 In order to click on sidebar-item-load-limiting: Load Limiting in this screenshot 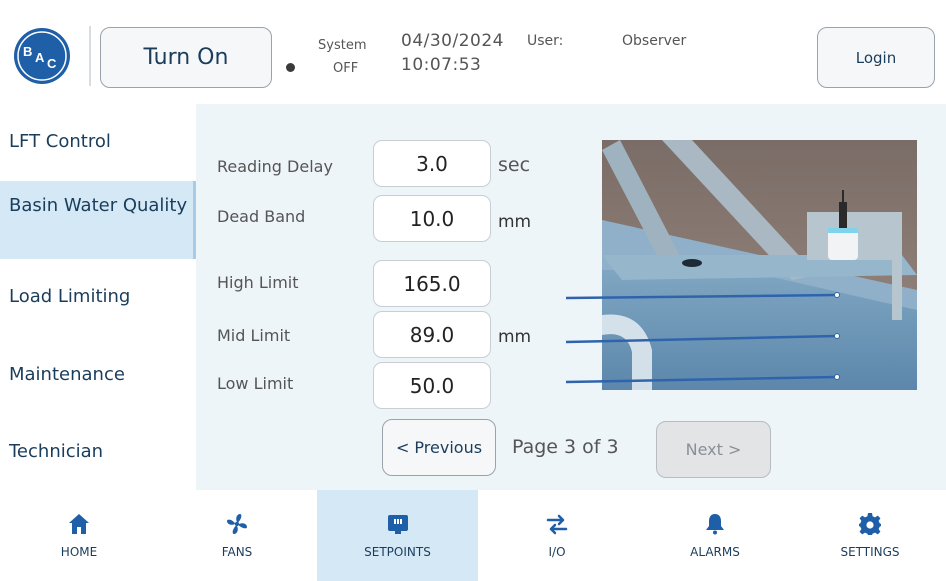, I will do `click(98, 297)`.